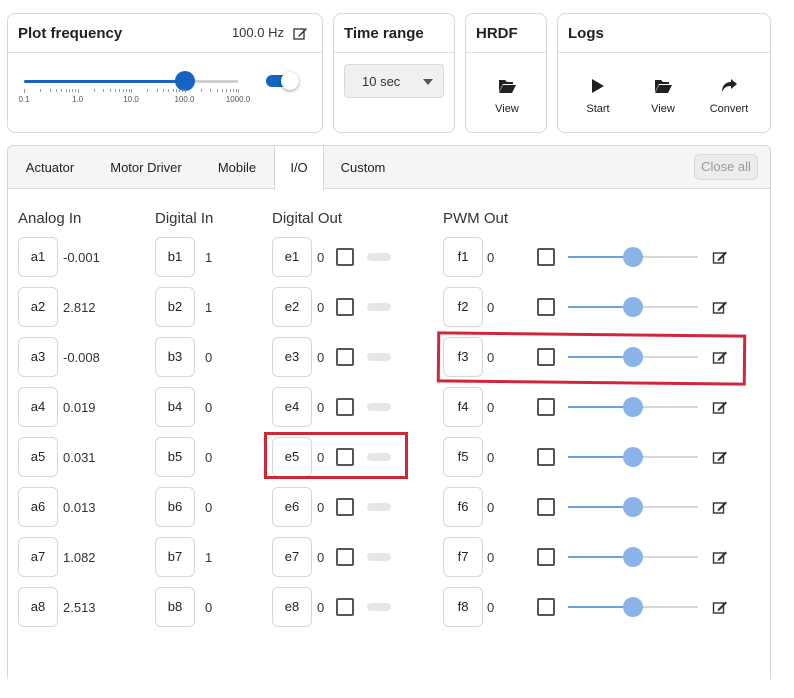 The width and height of the screenshot is (794, 698). I want to click on analog-in-value: -0.001, so click(81, 257).